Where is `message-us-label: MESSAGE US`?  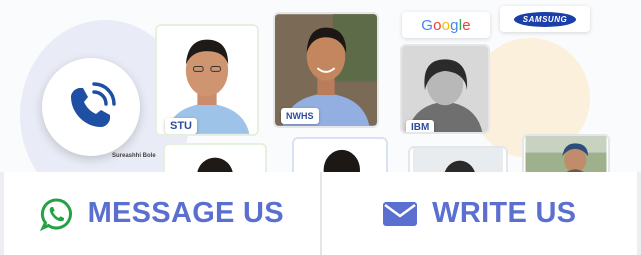 message-us-label: MESSAGE US is located at coordinates (185, 213).